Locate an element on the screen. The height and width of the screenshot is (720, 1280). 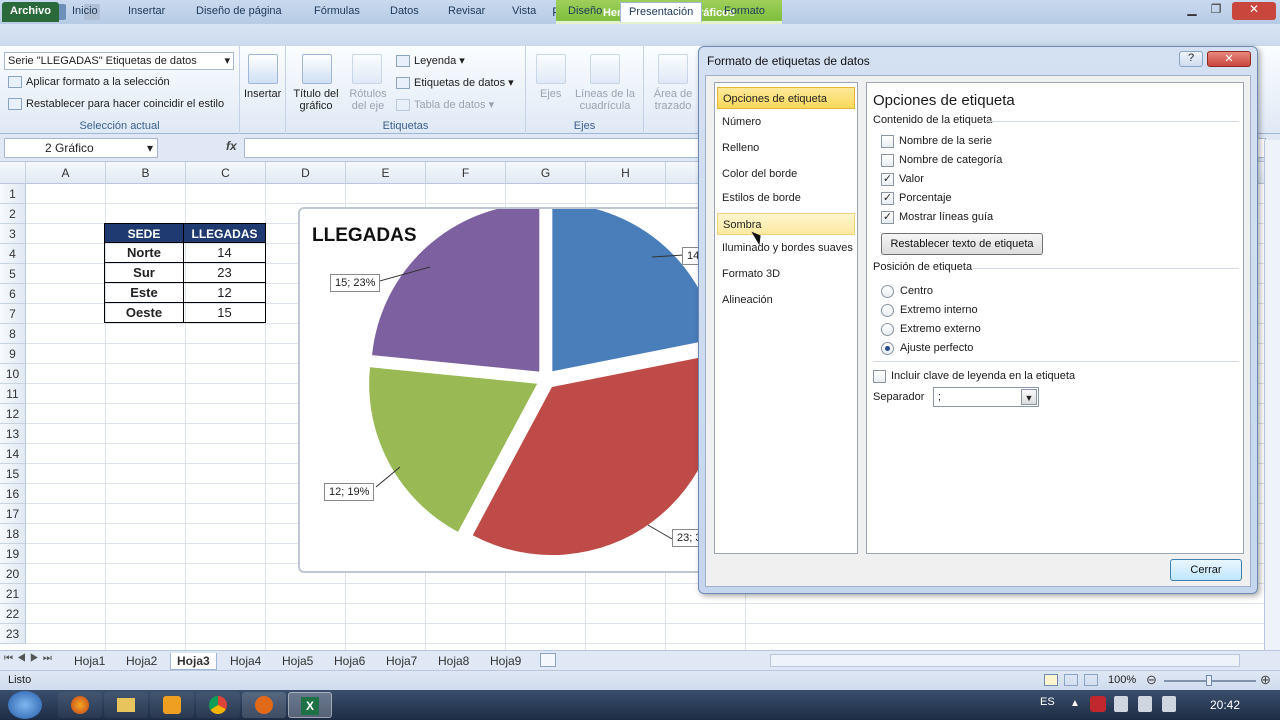
row-header: 14 is located at coordinates (13, 454).